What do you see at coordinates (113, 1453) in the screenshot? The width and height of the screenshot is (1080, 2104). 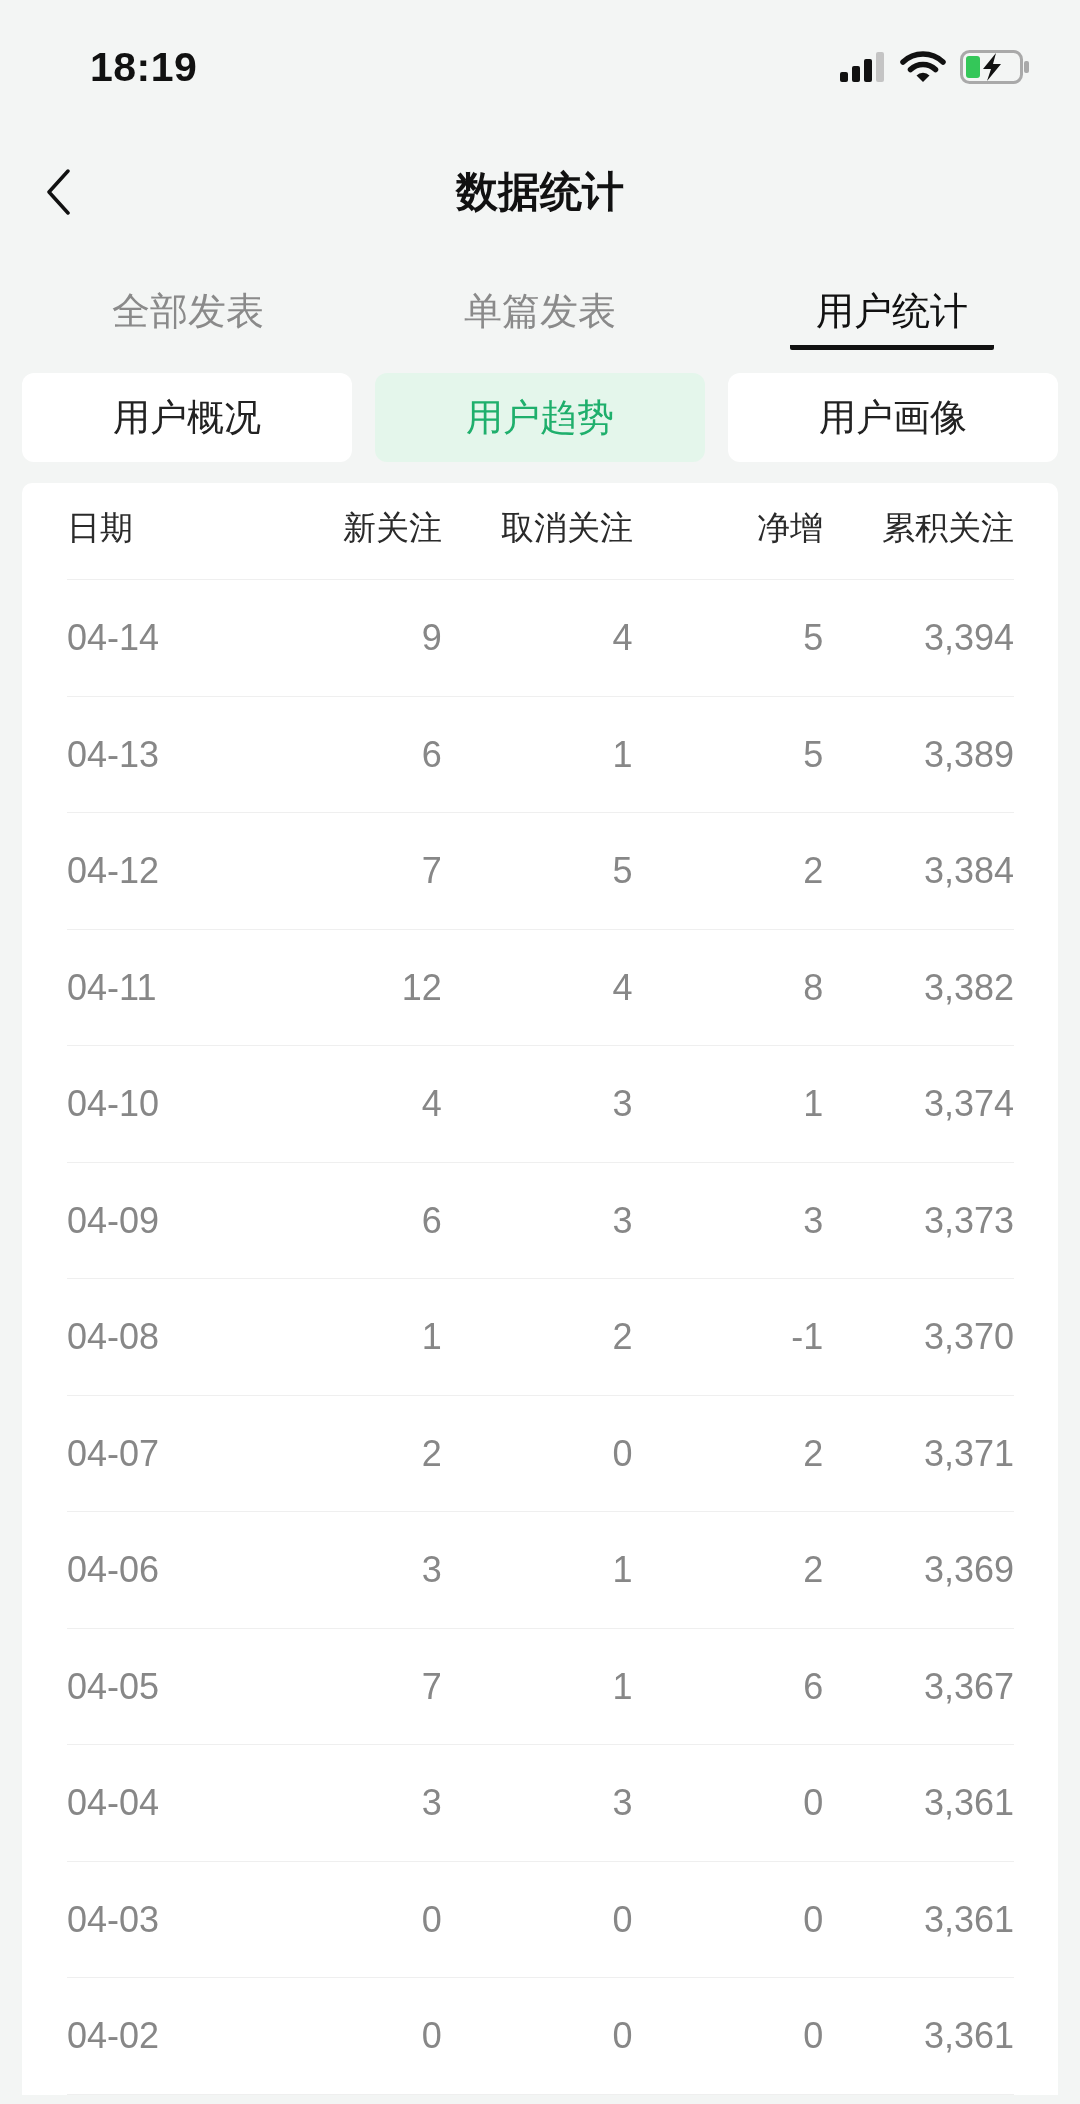 I see `date-cell: 04-07` at bounding box center [113, 1453].